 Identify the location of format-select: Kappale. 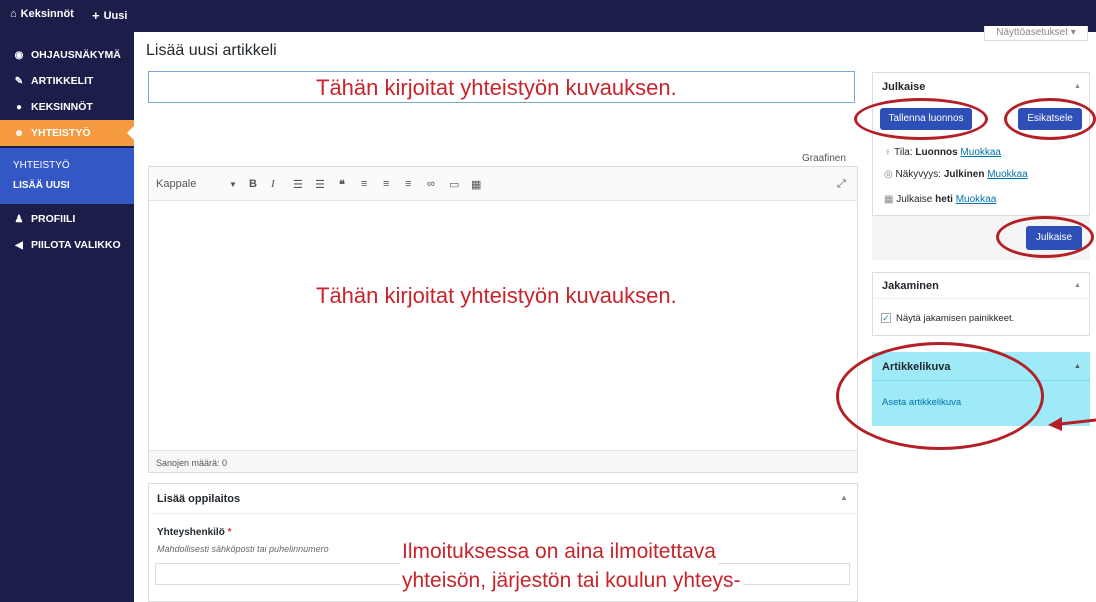
(176, 184).